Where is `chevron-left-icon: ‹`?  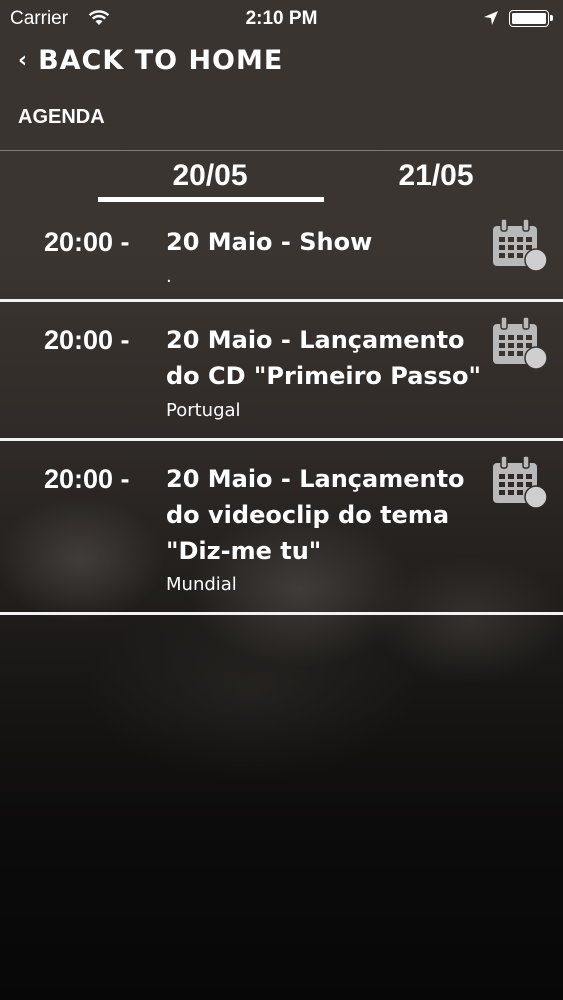
chevron-left-icon: ‹ is located at coordinates (23, 60).